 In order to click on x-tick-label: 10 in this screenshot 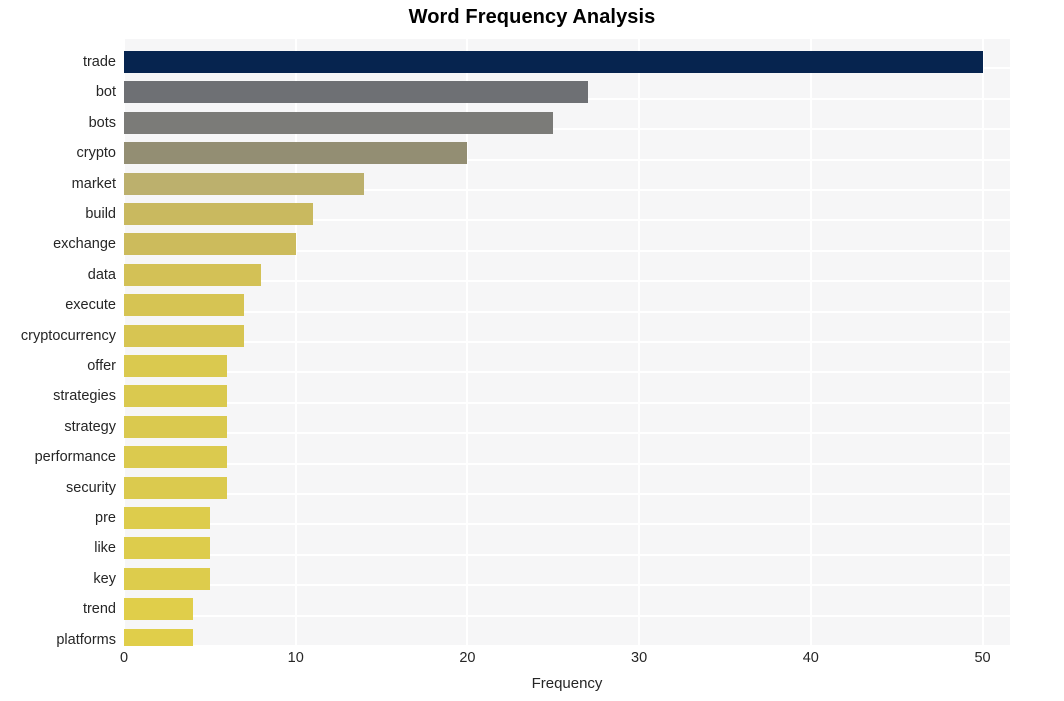, I will do `click(295, 658)`.